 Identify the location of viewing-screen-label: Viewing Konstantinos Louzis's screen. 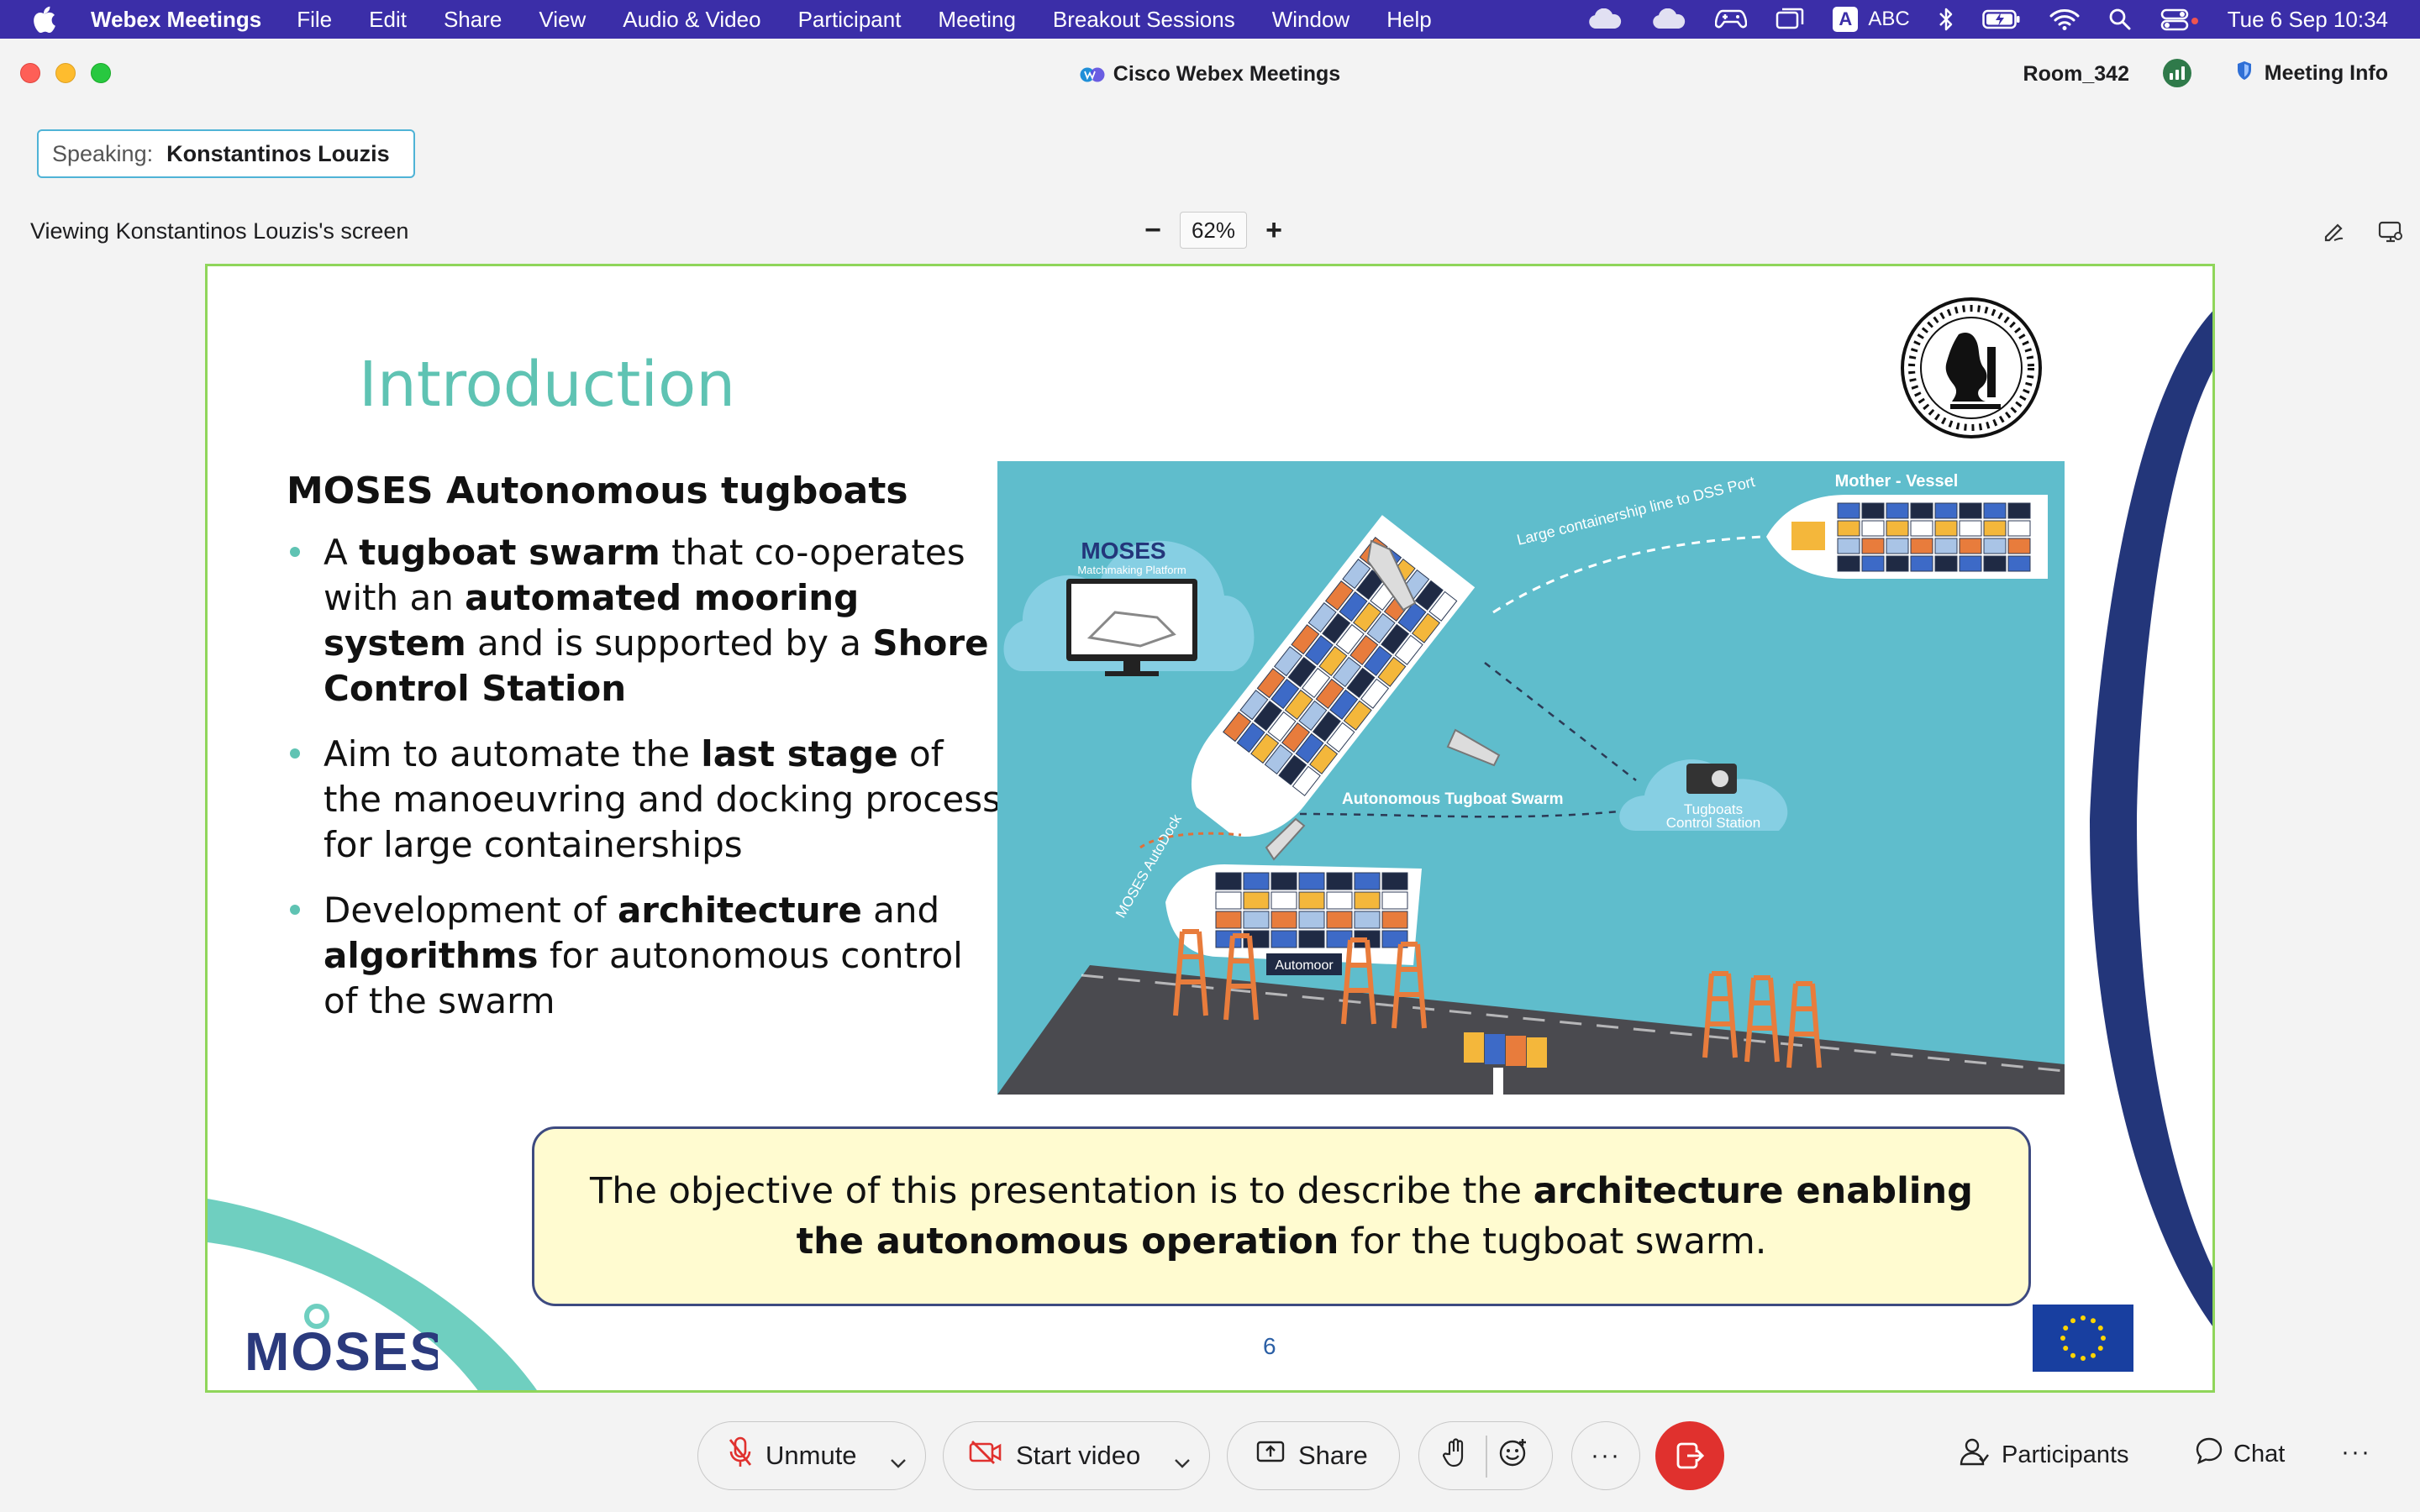
(219, 231).